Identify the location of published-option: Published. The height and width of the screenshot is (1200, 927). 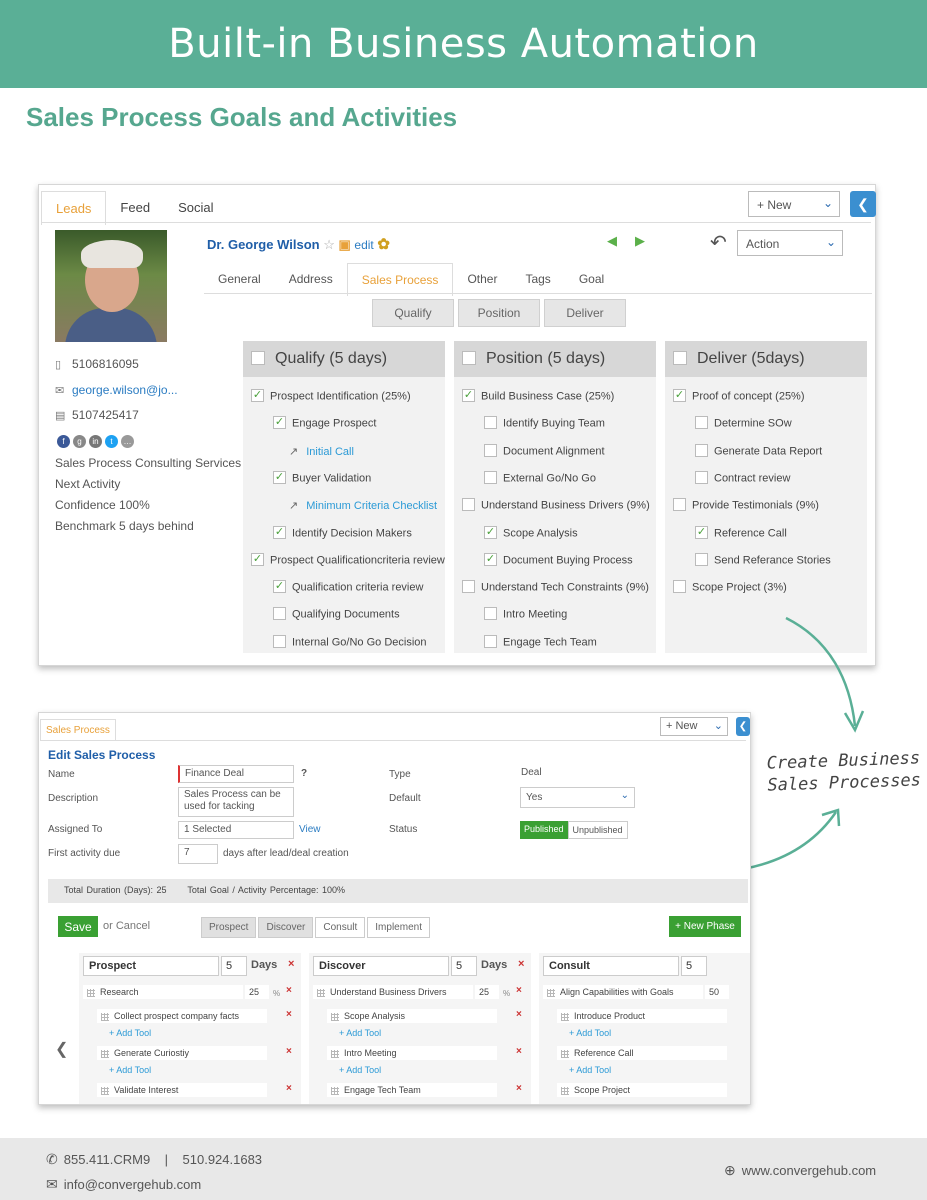
(544, 830).